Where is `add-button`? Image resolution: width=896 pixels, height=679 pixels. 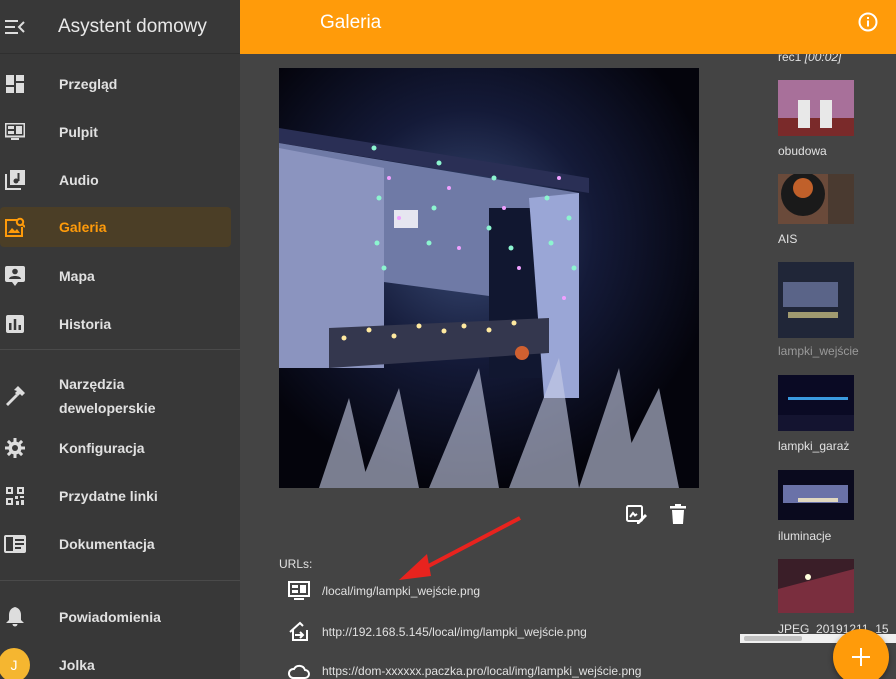
add-button is located at coordinates (861, 654).